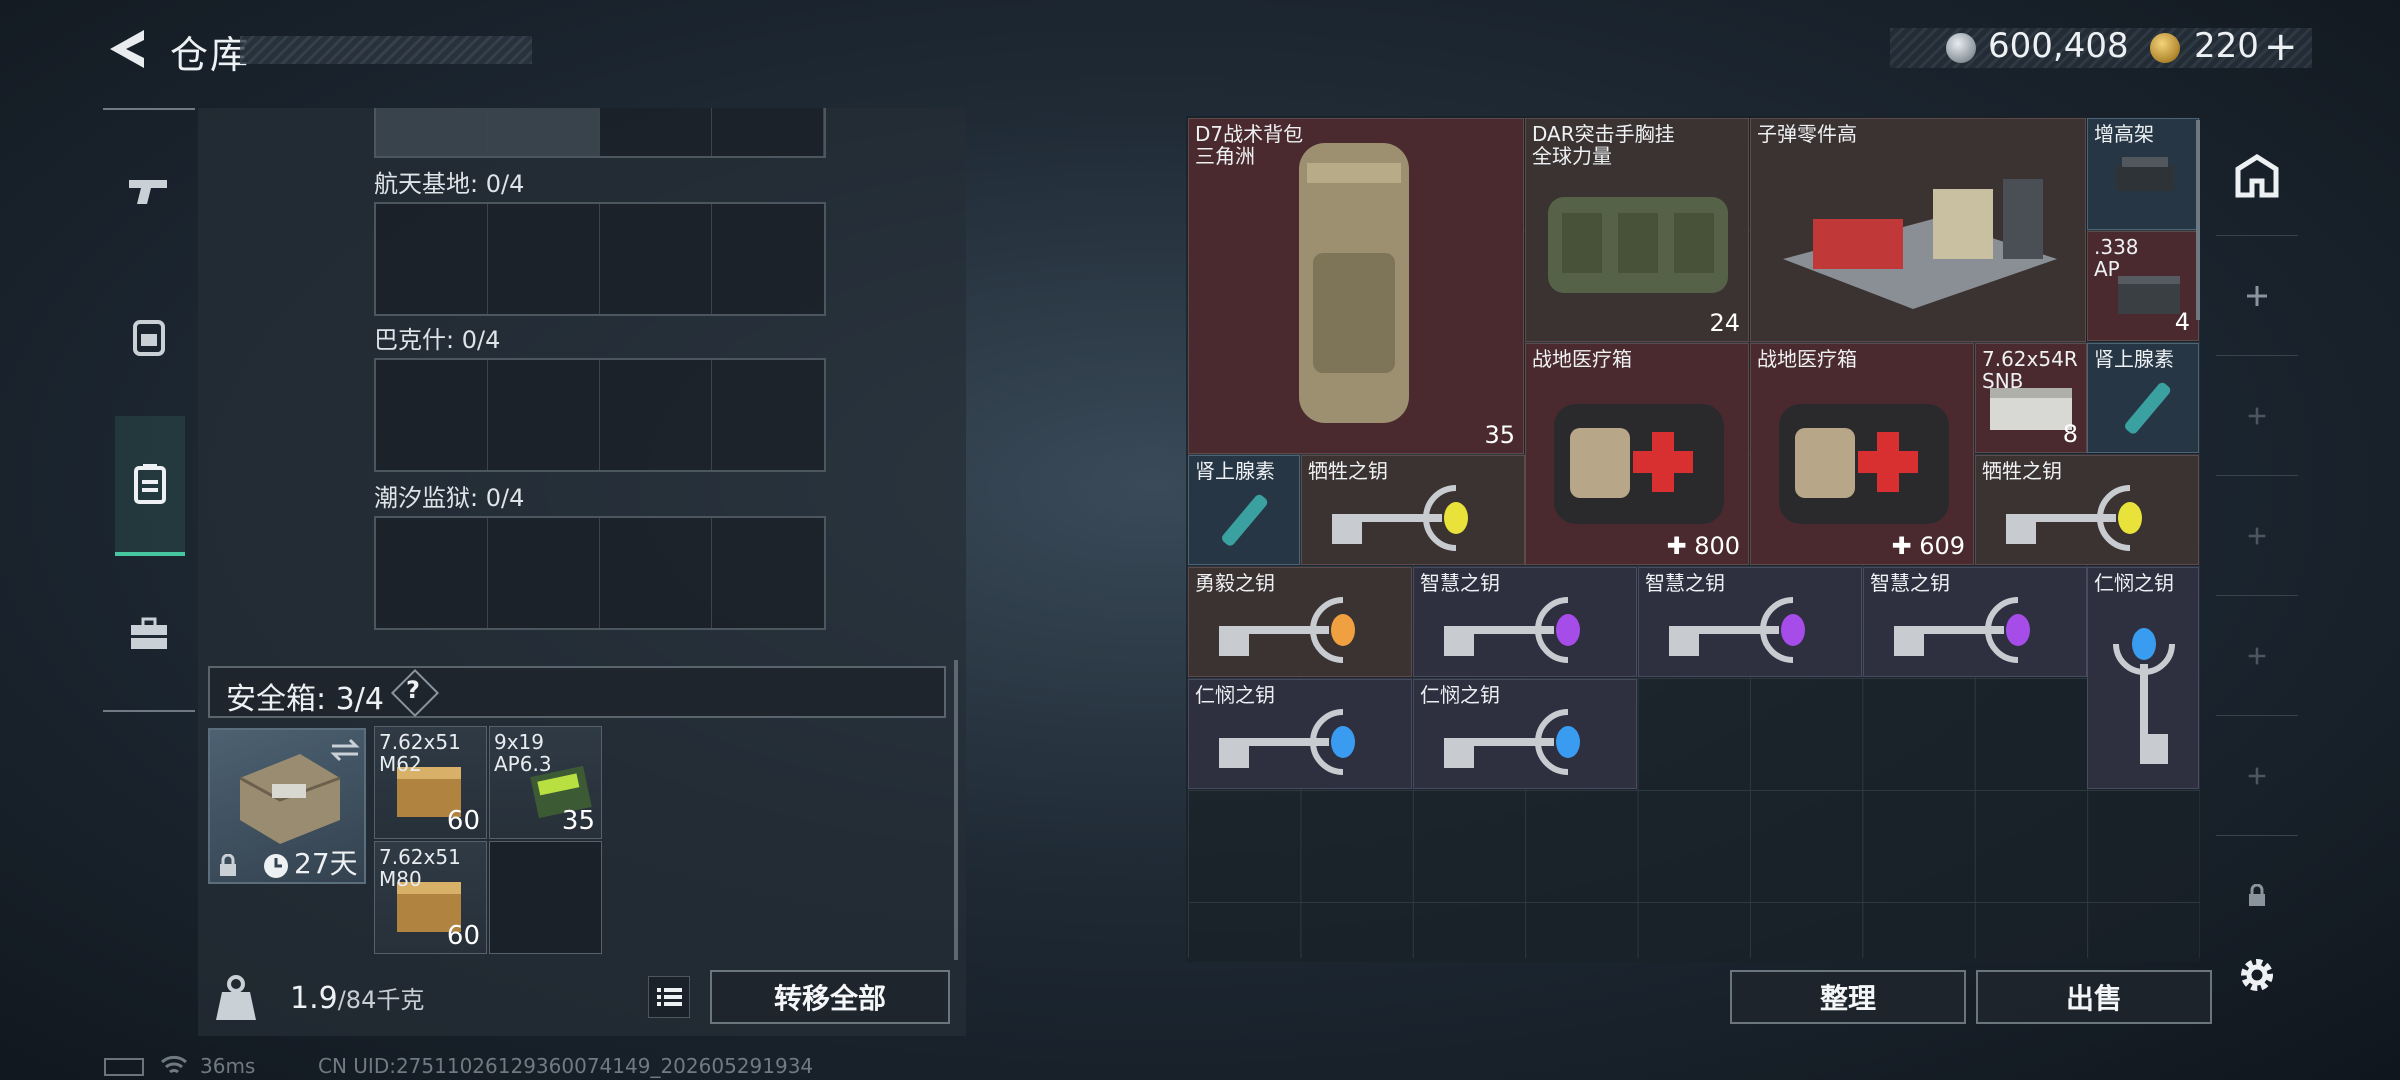 This screenshot has width=2400, height=1080. I want to click on stash-item-key: 勇毅之钥, so click(1300, 622).